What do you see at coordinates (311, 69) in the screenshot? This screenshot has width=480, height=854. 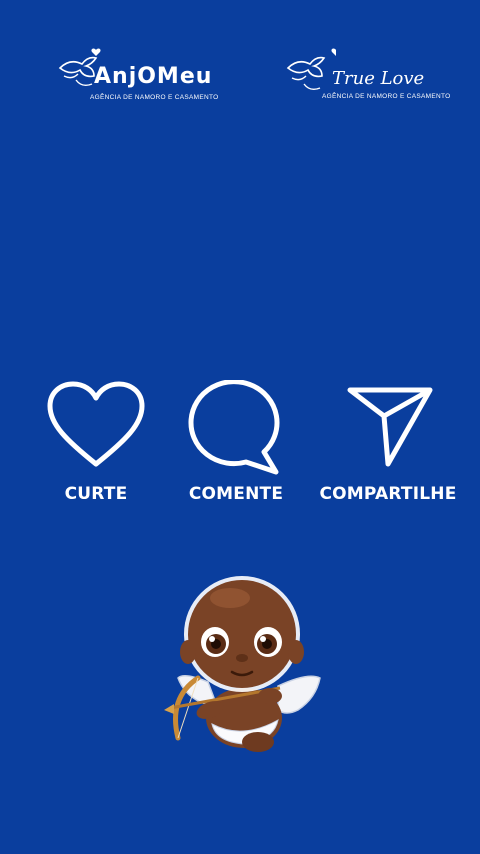 I see `cupid-heart-icon` at bounding box center [311, 69].